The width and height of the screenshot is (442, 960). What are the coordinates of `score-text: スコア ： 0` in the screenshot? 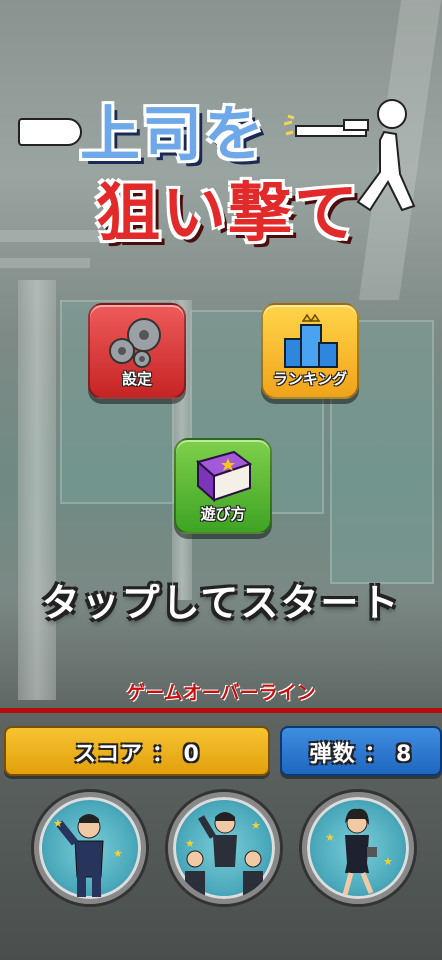 It's located at (137, 754).